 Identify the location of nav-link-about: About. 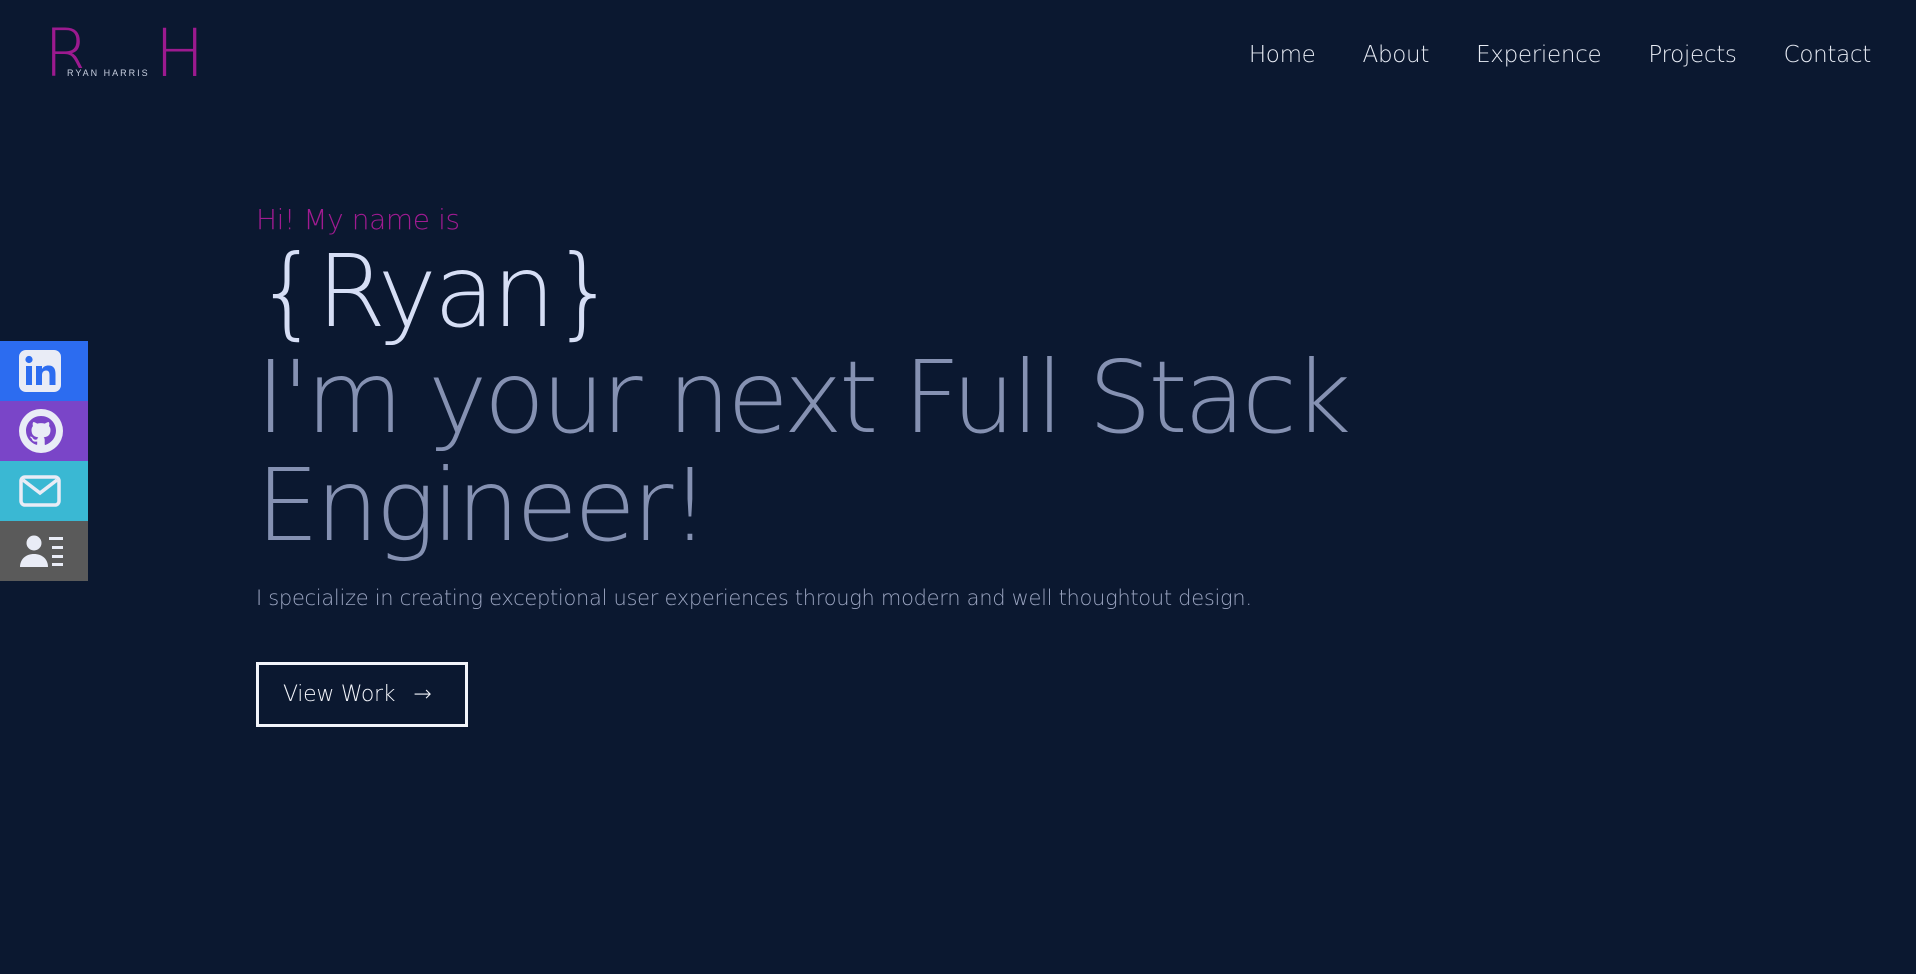
(1396, 55).